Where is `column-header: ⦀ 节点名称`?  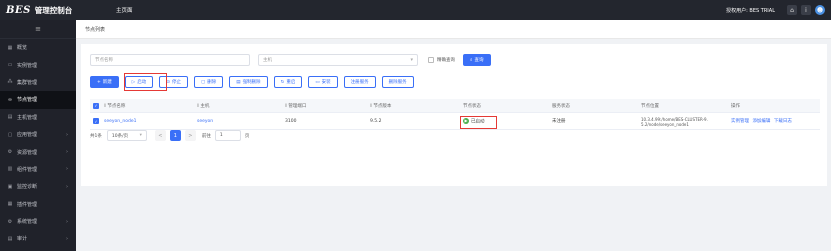
column-header: ⦀ 节点名称 is located at coordinates (114, 106).